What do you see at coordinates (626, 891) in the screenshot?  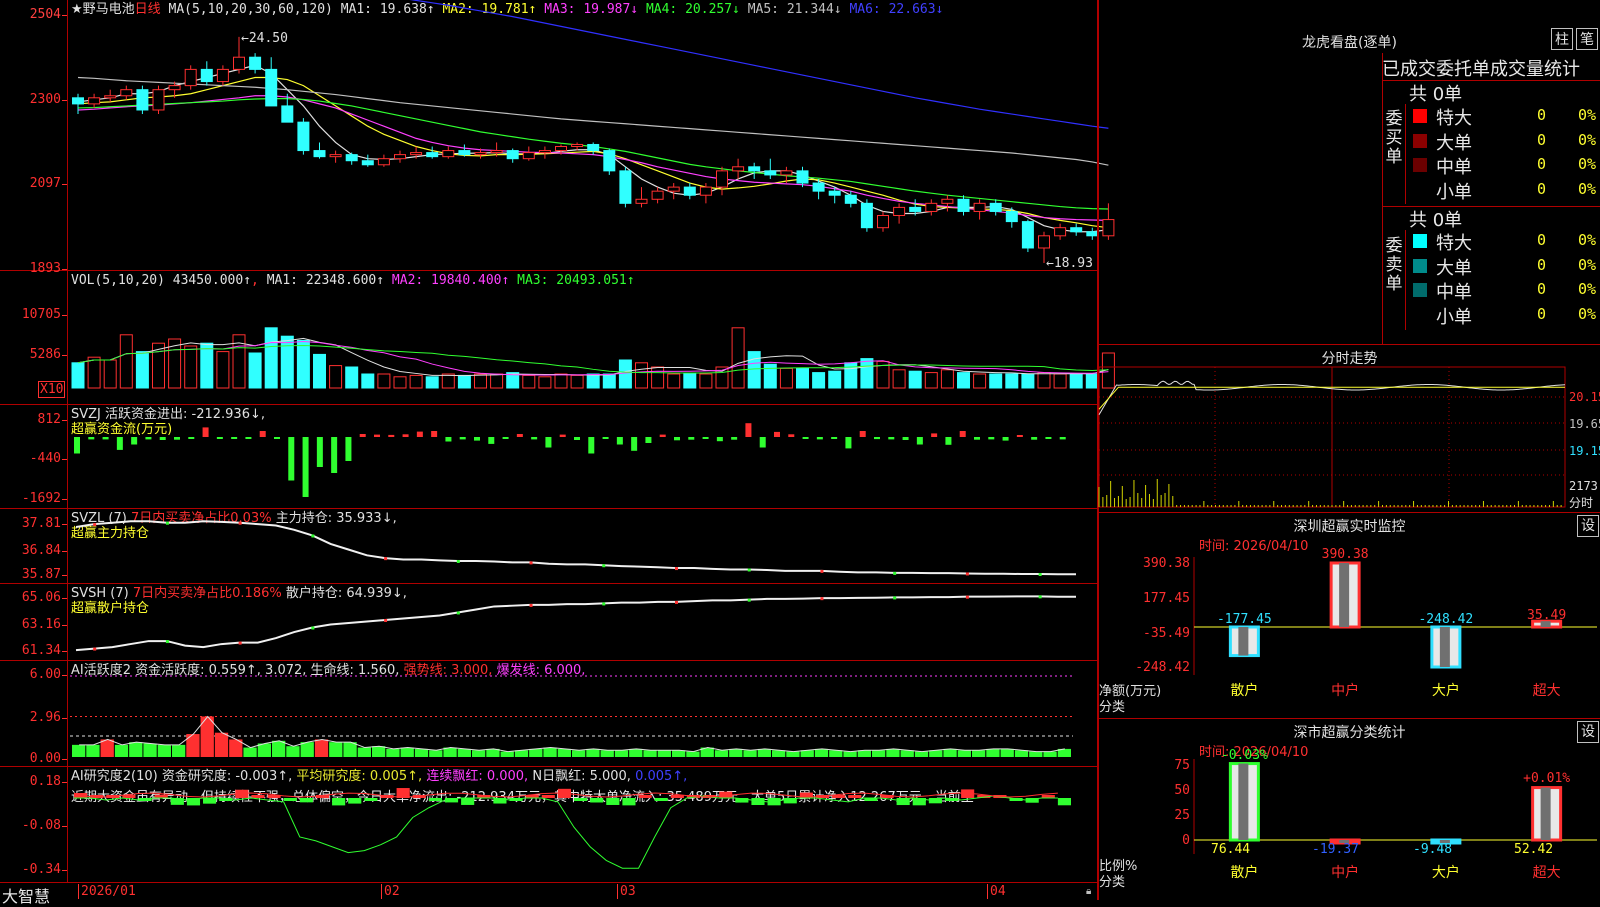 I see `date-label: 03` at bounding box center [626, 891].